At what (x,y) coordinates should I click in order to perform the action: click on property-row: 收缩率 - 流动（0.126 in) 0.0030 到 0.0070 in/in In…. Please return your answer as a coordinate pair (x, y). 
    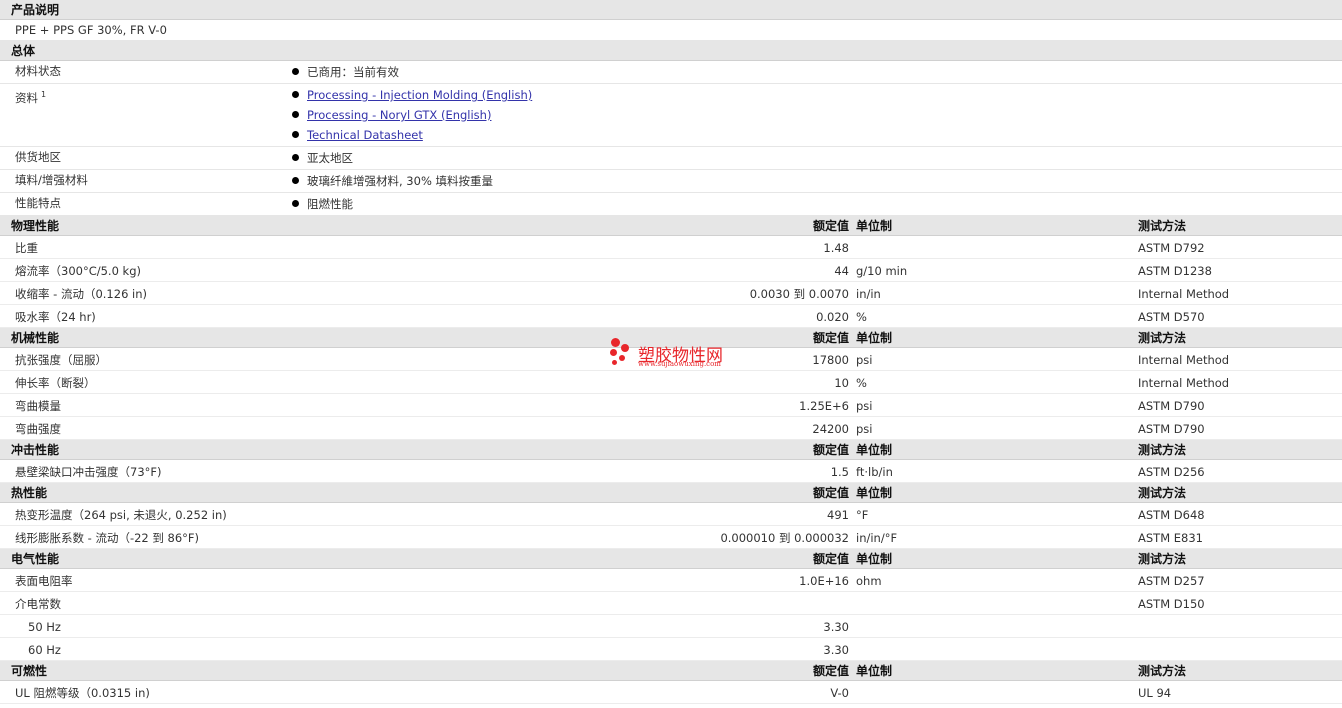
    Looking at the image, I should click on (671, 293).